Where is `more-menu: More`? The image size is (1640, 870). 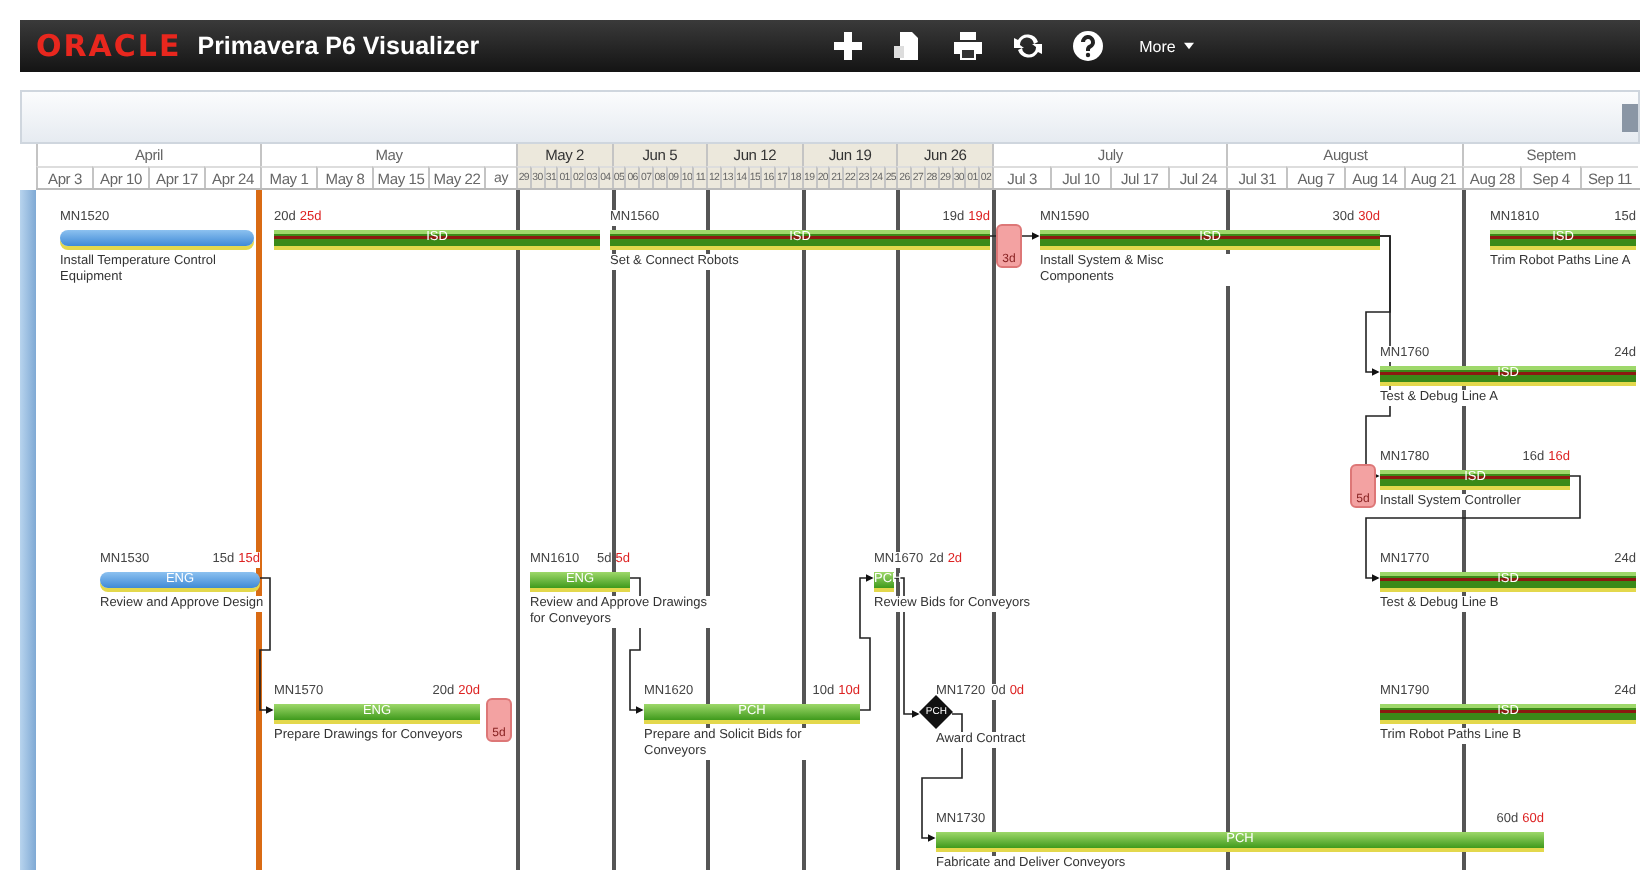
more-menu: More is located at coordinates (1166, 46).